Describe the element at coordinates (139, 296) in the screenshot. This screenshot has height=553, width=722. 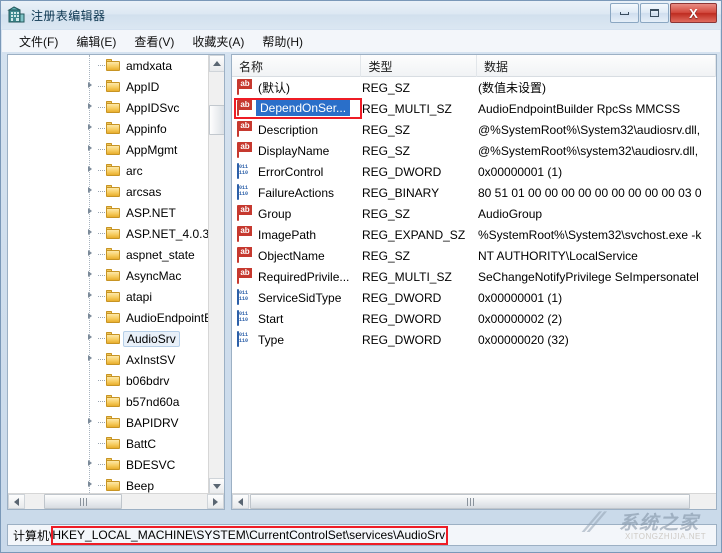
I see `tree-item-label: atapi` at that location.